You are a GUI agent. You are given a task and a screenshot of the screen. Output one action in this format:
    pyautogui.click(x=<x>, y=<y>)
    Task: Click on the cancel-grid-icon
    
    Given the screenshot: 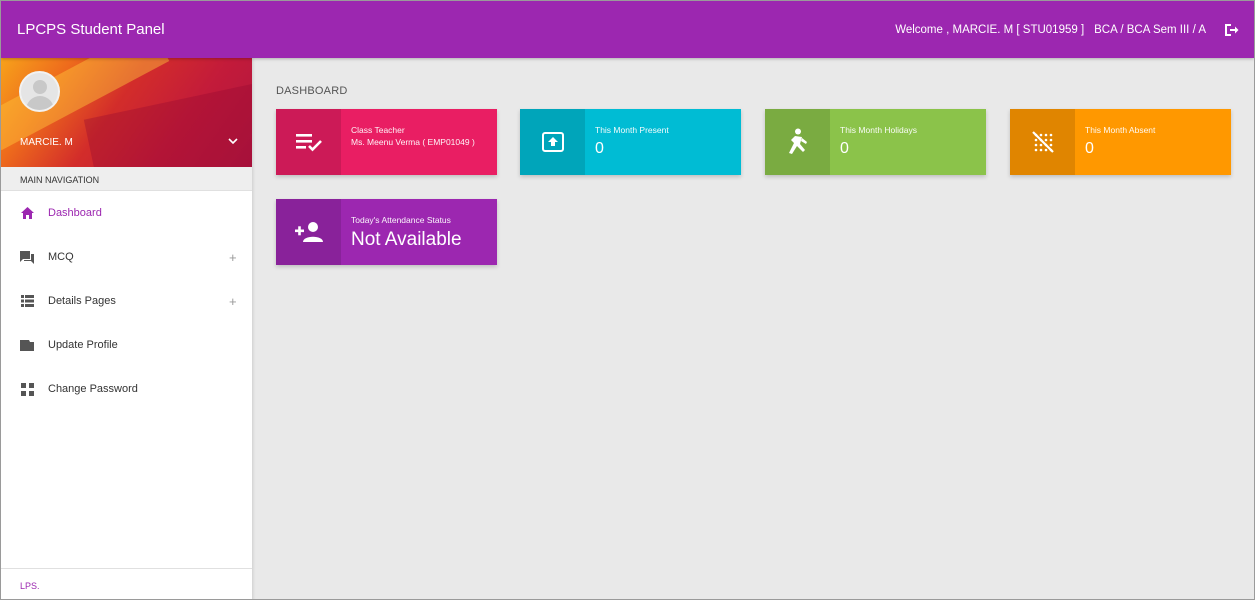 What is the action you would take?
    pyautogui.click(x=1042, y=142)
    